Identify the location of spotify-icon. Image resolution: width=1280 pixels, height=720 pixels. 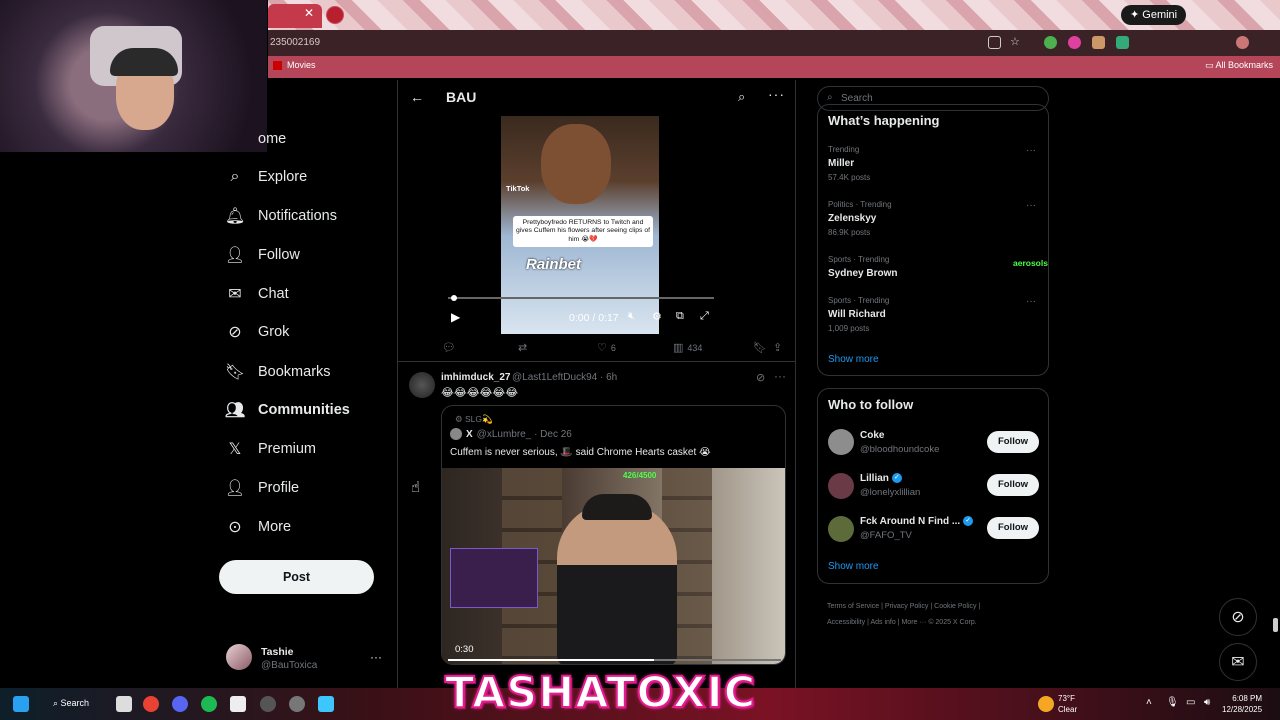
(209, 704).